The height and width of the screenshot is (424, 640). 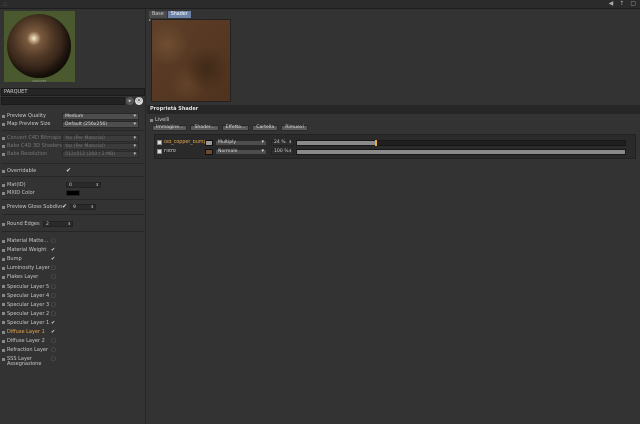 What do you see at coordinates (27, 250) in the screenshot?
I see `layer-toggle-label: Material Weight` at bounding box center [27, 250].